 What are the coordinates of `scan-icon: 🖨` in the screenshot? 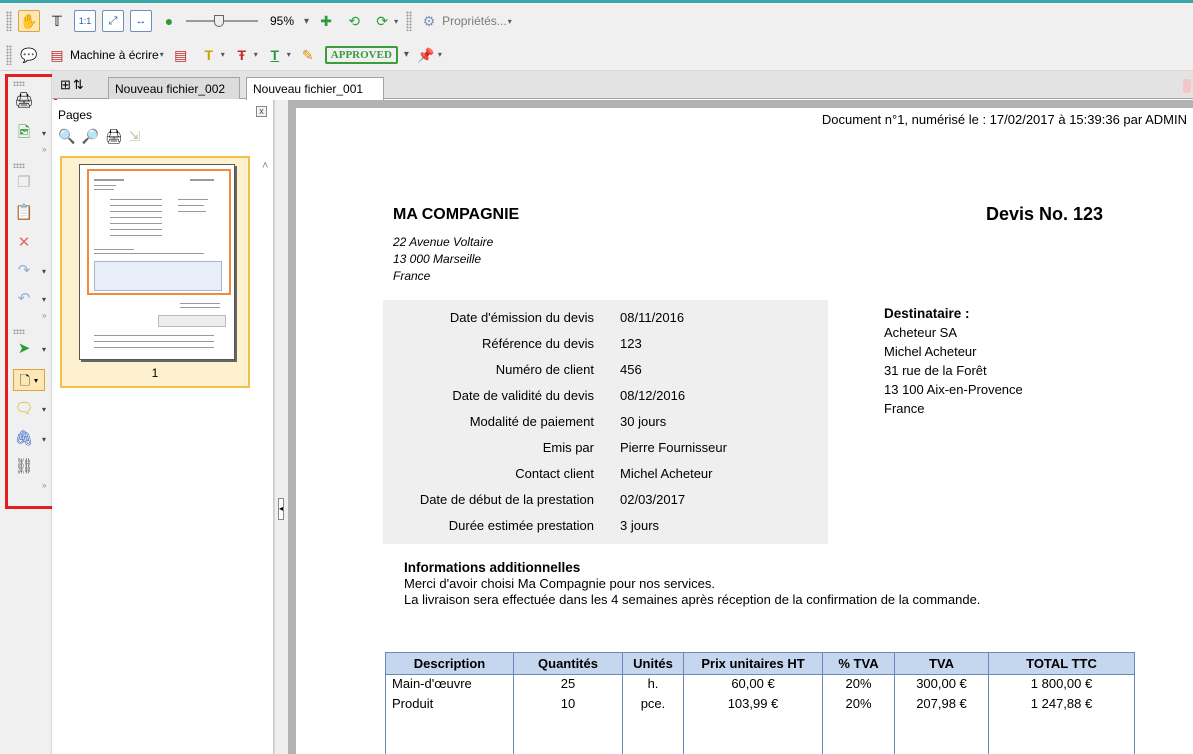 It's located at (24, 100).